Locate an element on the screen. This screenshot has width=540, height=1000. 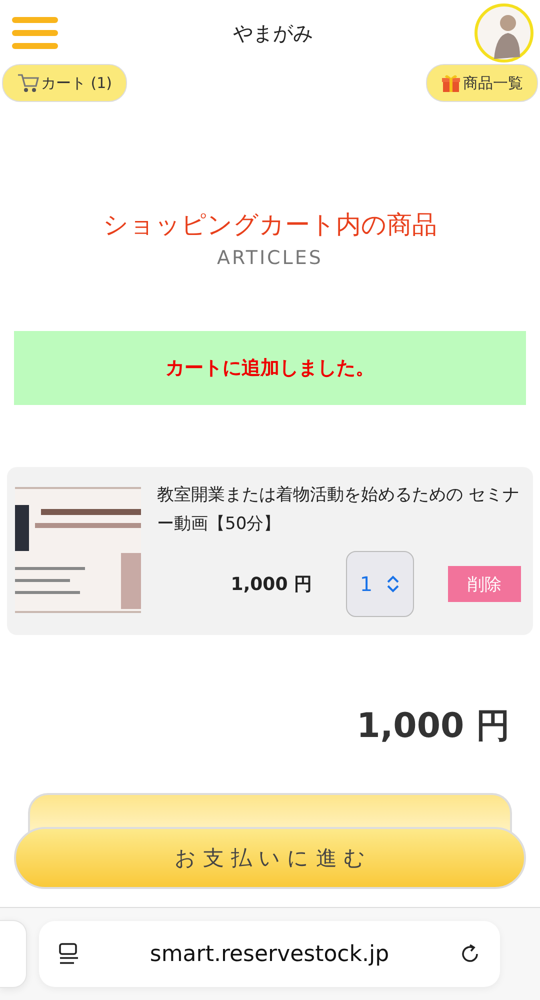
url-text: smart.reservestock.jp is located at coordinates (270, 954).